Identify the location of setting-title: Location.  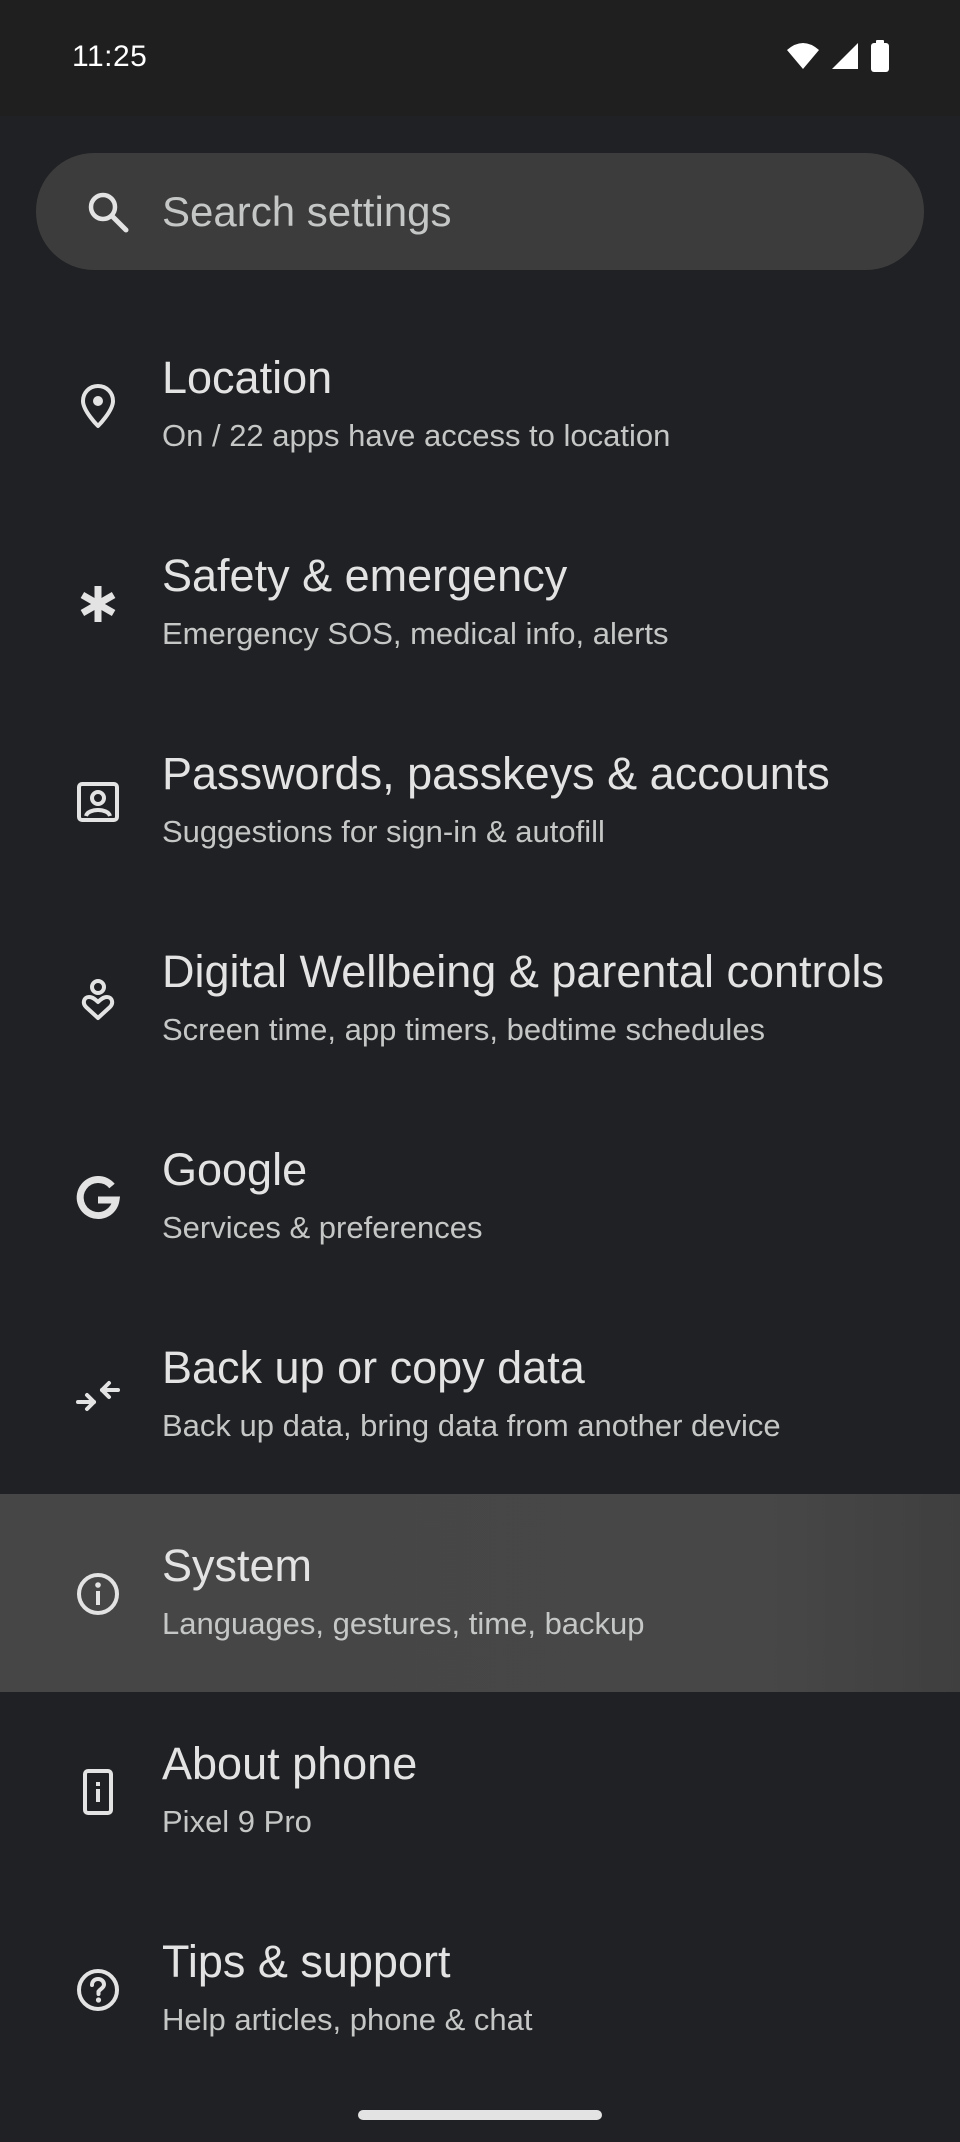
(247, 377).